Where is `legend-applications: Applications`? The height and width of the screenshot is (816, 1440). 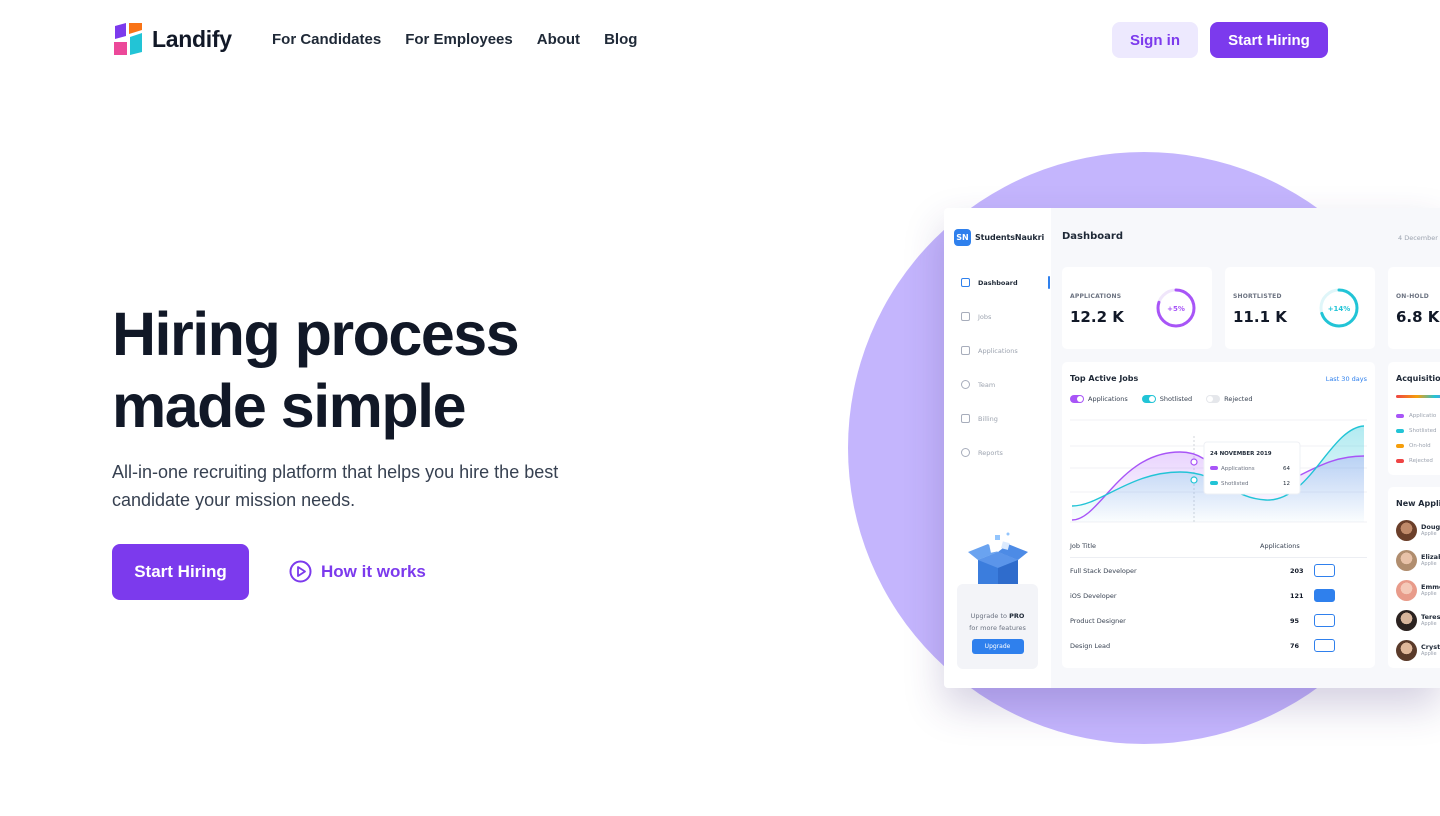
legend-applications: Applications is located at coordinates (1099, 399).